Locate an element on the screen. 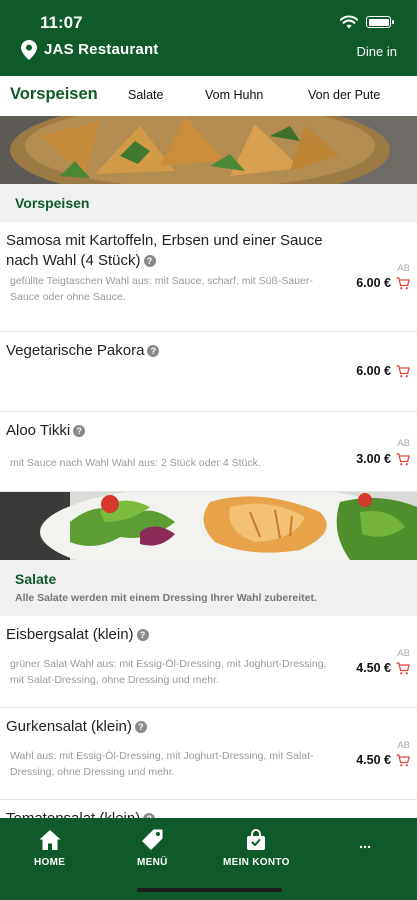 This screenshot has height=900, width=417. app-header: 11:07 JAS Restaurant Dine in is located at coordinates (208, 38).